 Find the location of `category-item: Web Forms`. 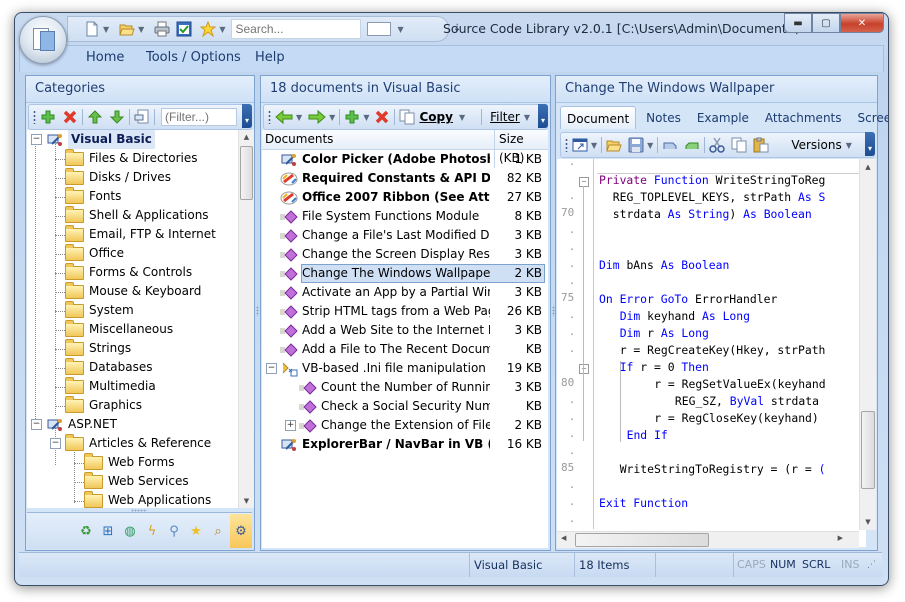

category-item: Web Forms is located at coordinates (121, 462).